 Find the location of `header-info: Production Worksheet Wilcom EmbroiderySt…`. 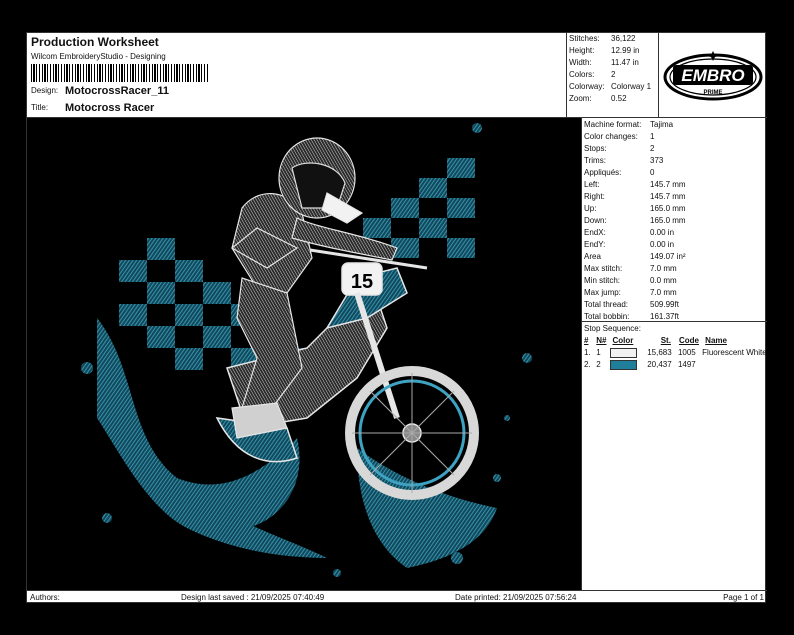

header-info: Production Worksheet Wilcom EmbroiderySt… is located at coordinates (297, 75).